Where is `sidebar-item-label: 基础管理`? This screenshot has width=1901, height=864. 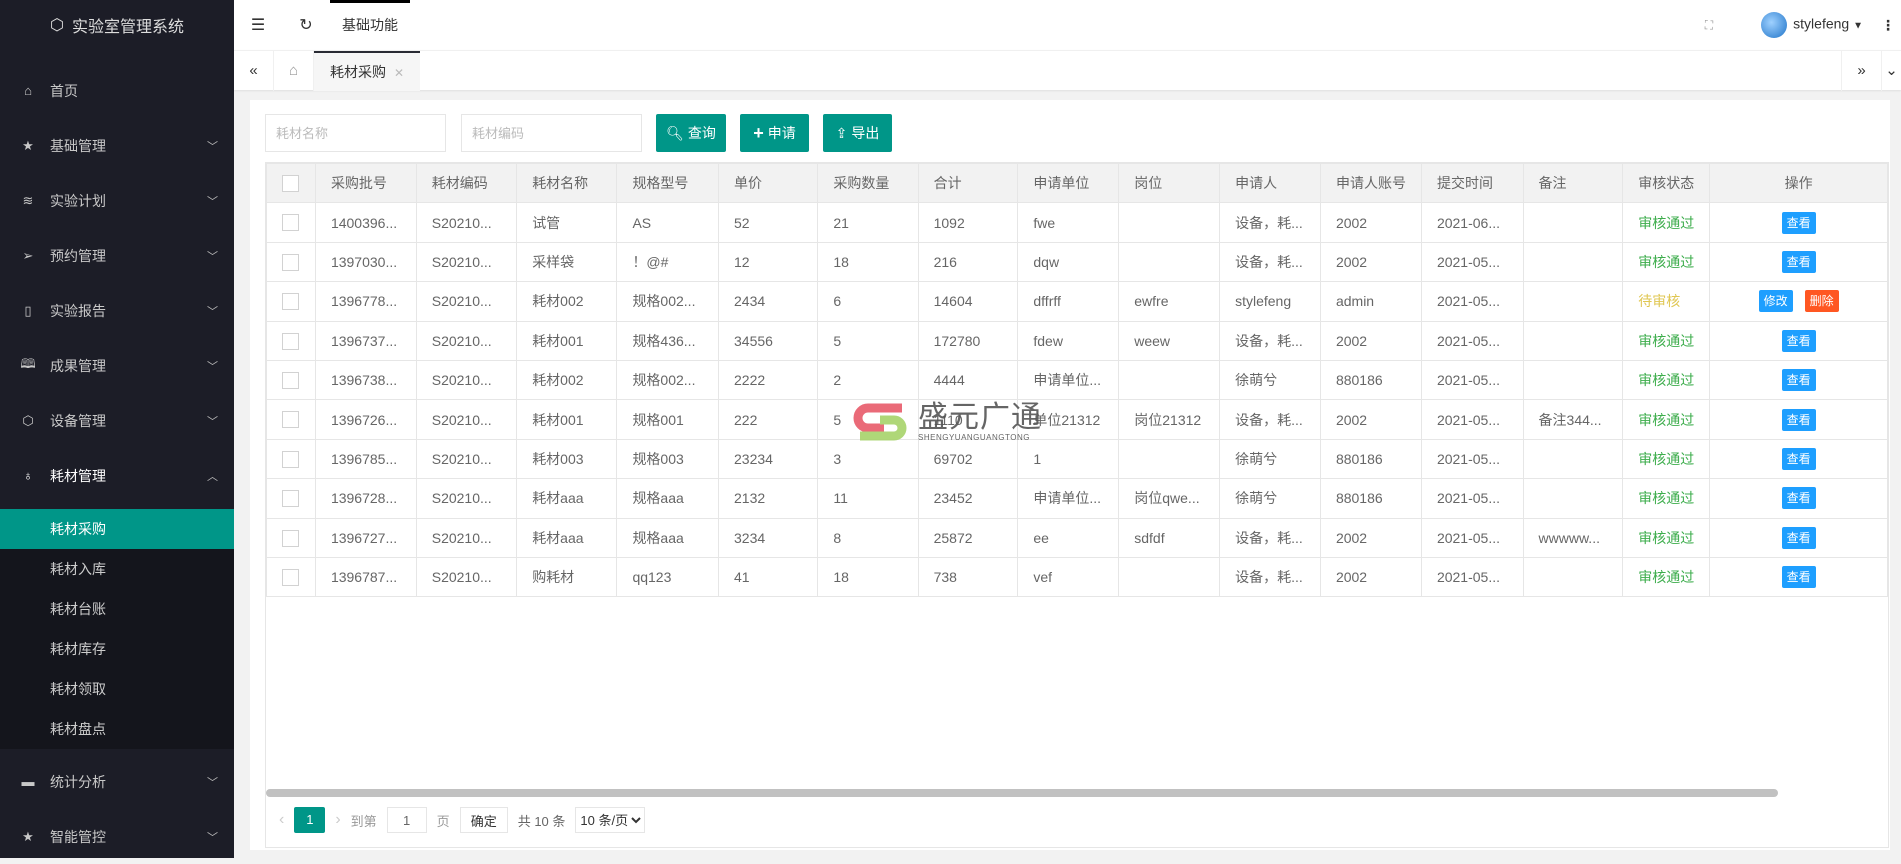
sidebar-item-label: 基础管理 is located at coordinates (78, 145).